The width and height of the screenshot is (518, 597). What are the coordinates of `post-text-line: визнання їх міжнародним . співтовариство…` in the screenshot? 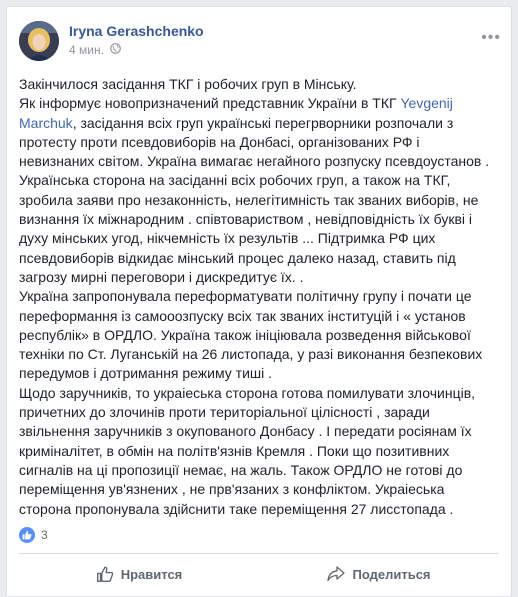 It's located at (257, 219).